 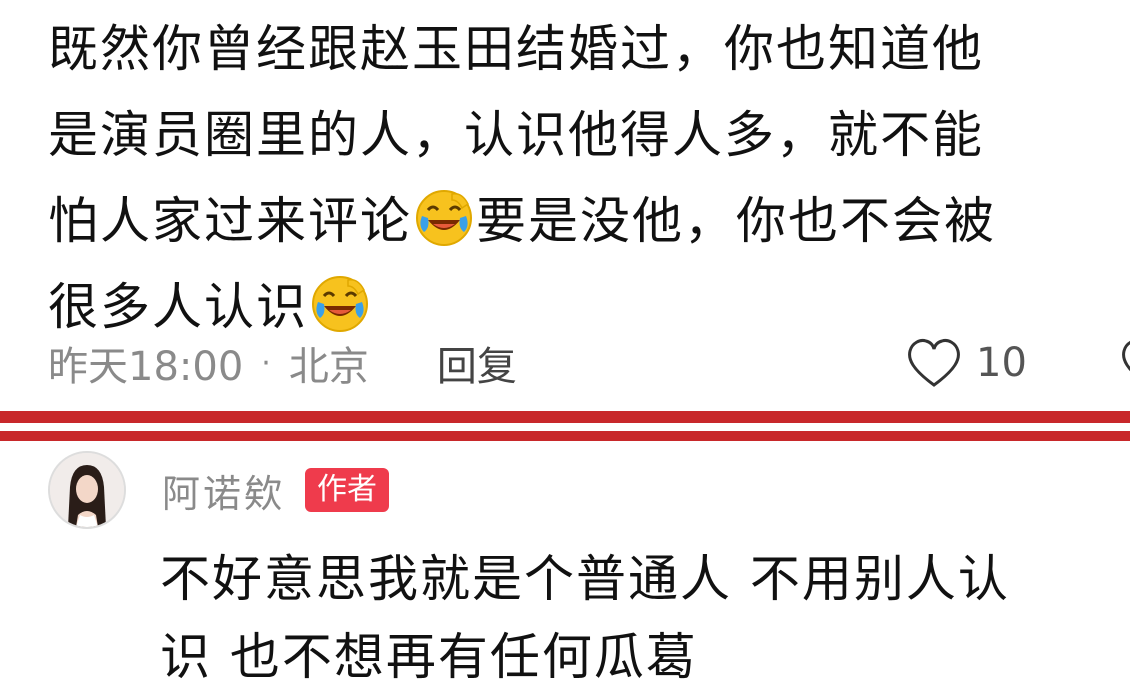 What do you see at coordinates (230, 221) in the screenshot?
I see `comment-text: 怕人家过来评论` at bounding box center [230, 221].